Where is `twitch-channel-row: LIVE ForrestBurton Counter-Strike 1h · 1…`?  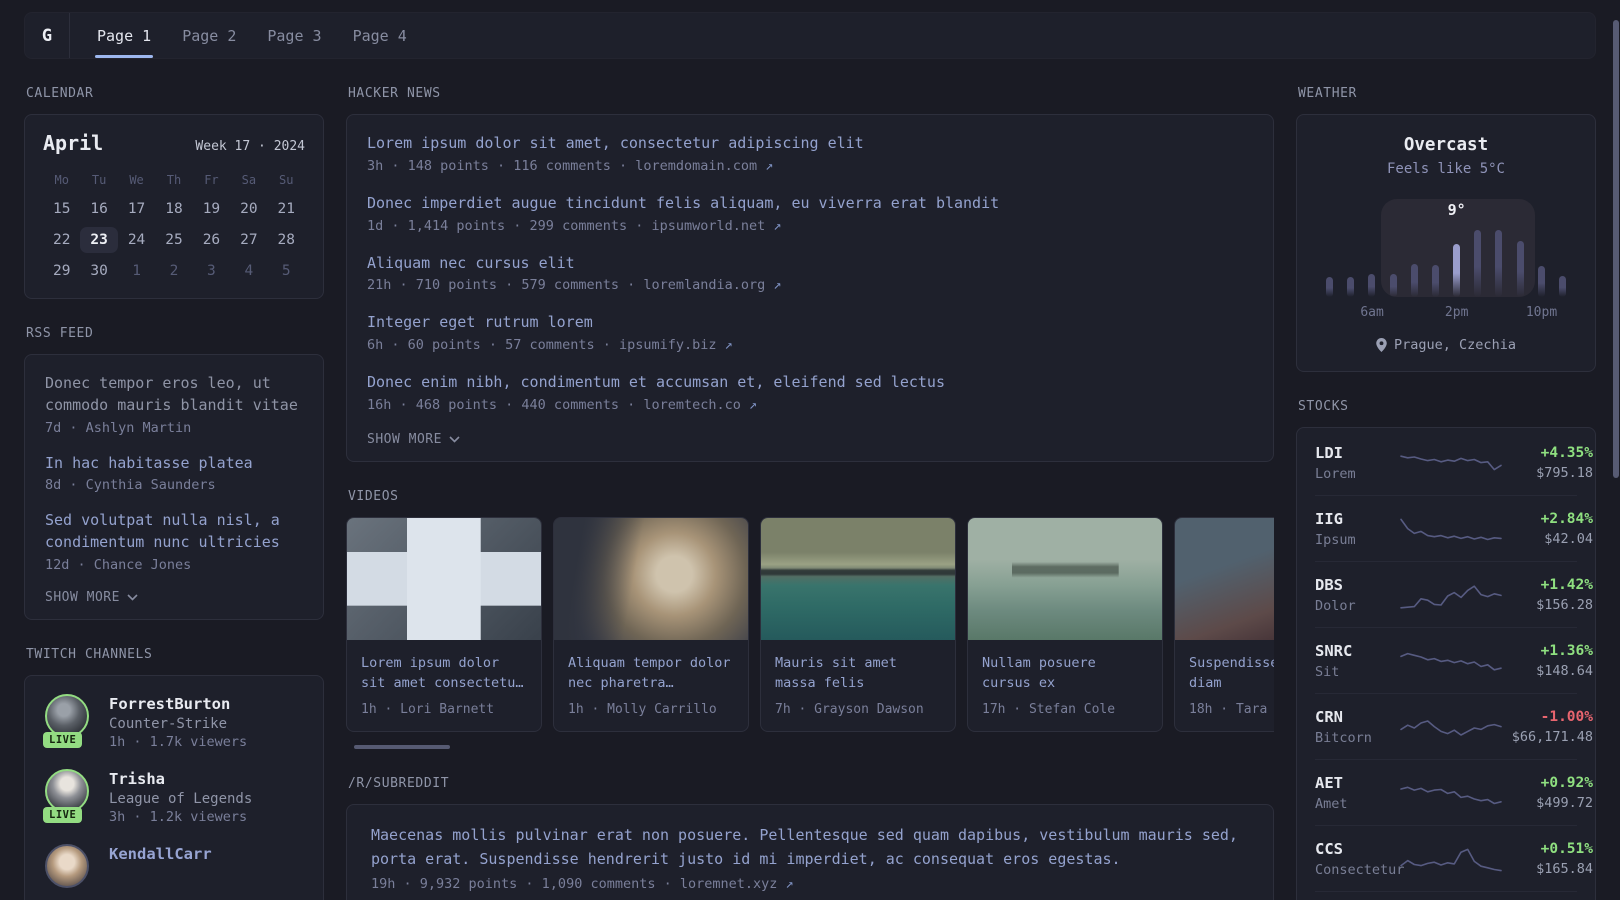 twitch-channel-row: LIVE ForrestBurton Counter-Strike 1h · 1… is located at coordinates (173, 721).